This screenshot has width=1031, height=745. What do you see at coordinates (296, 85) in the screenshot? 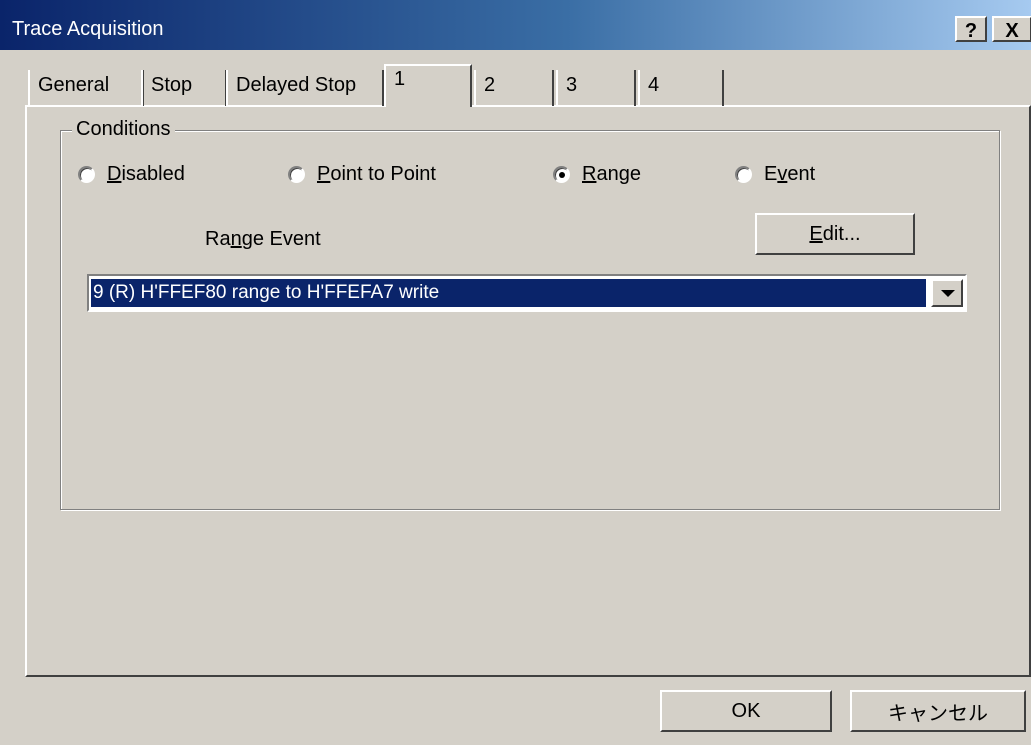
I see `tab-delayed-stop-label: Delayed Stop` at bounding box center [296, 85].